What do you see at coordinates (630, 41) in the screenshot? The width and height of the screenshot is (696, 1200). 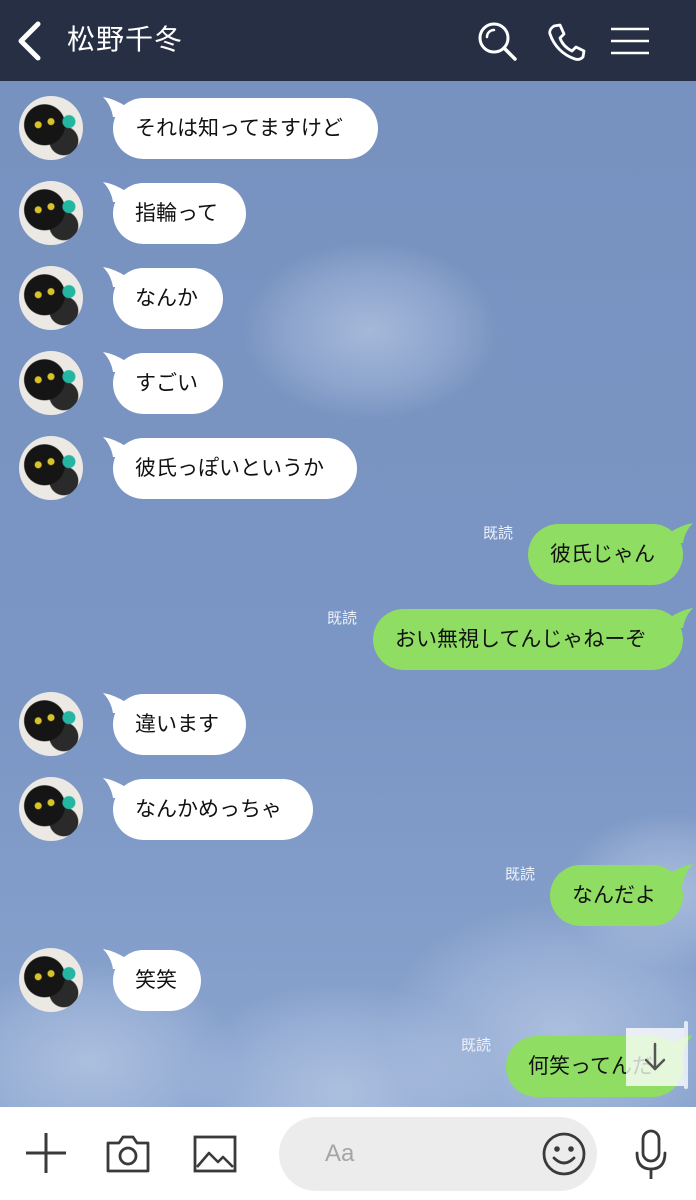 I see `menu-icon` at bounding box center [630, 41].